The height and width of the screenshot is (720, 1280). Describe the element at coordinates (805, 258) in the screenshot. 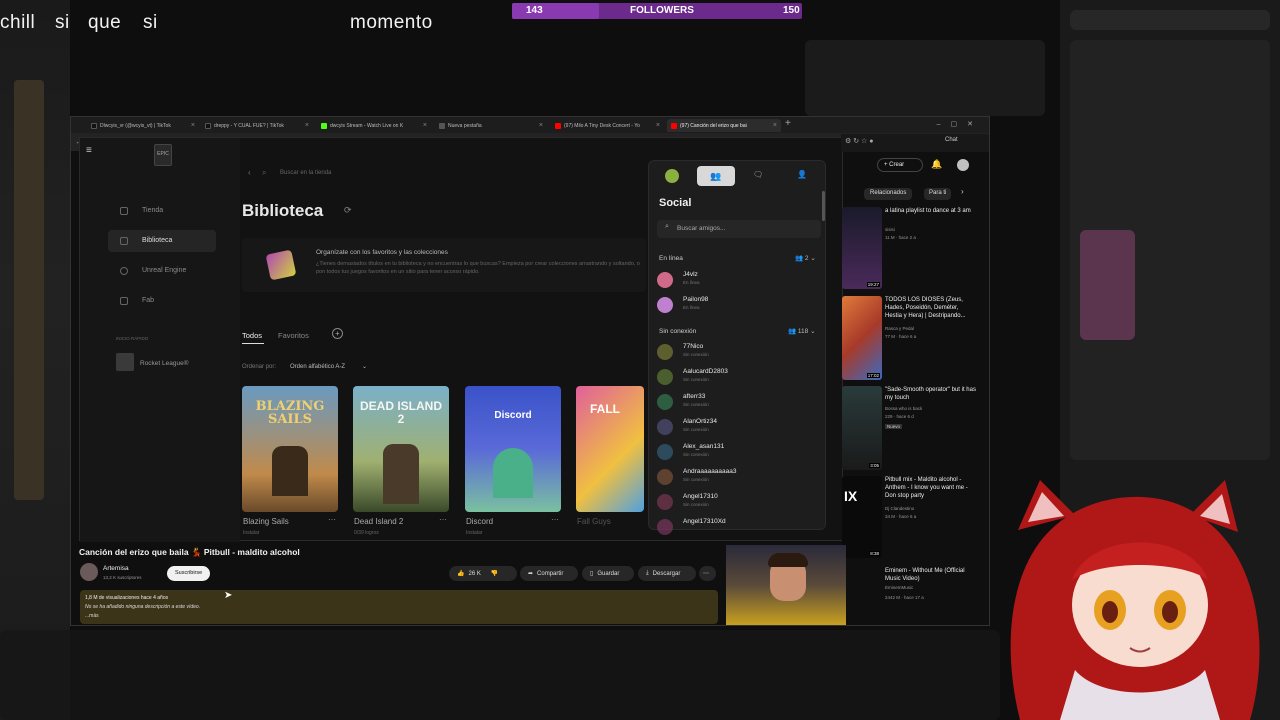

I see `online-count: 👥 2 ⌄` at that location.